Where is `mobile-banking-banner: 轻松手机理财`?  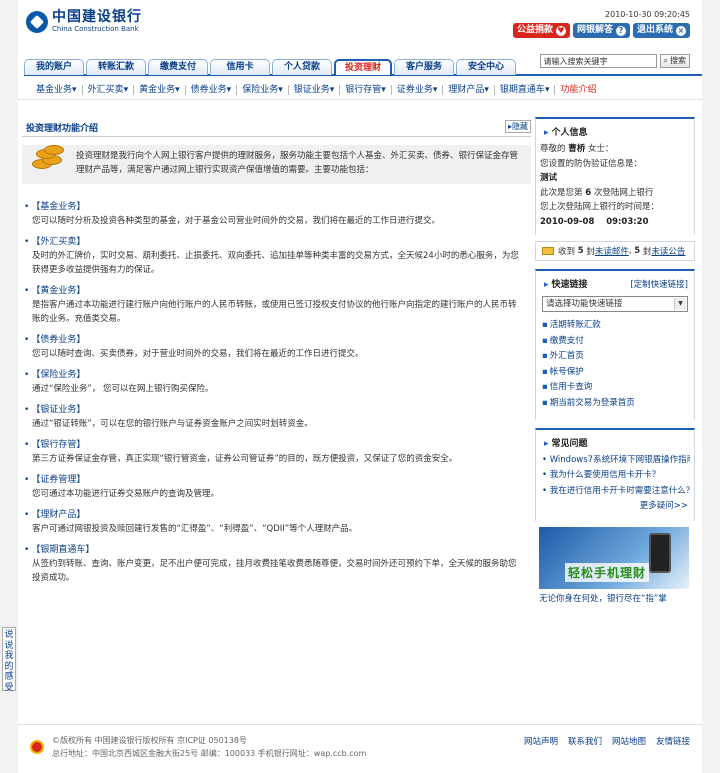
mobile-banking-banner: 轻松手机理财 is located at coordinates (614, 558).